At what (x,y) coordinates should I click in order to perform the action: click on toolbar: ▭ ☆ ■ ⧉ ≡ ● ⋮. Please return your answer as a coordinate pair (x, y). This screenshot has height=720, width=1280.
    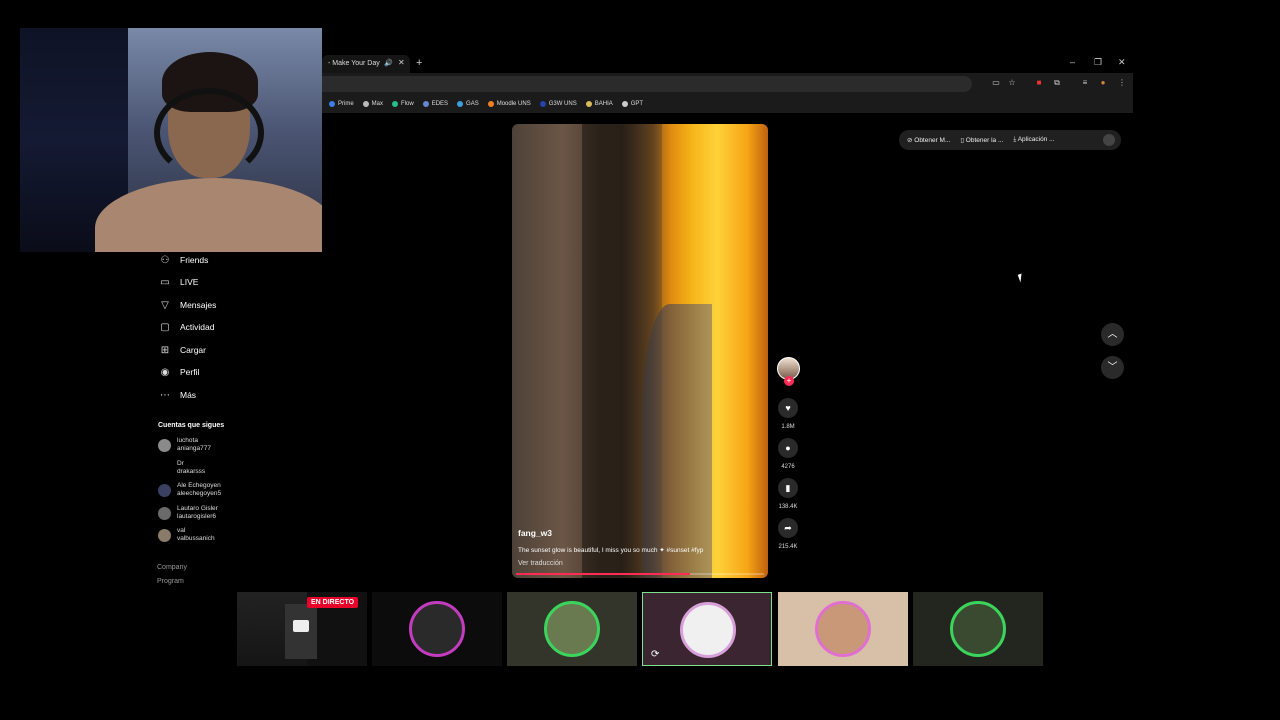
    Looking at the image, I should click on (727, 84).